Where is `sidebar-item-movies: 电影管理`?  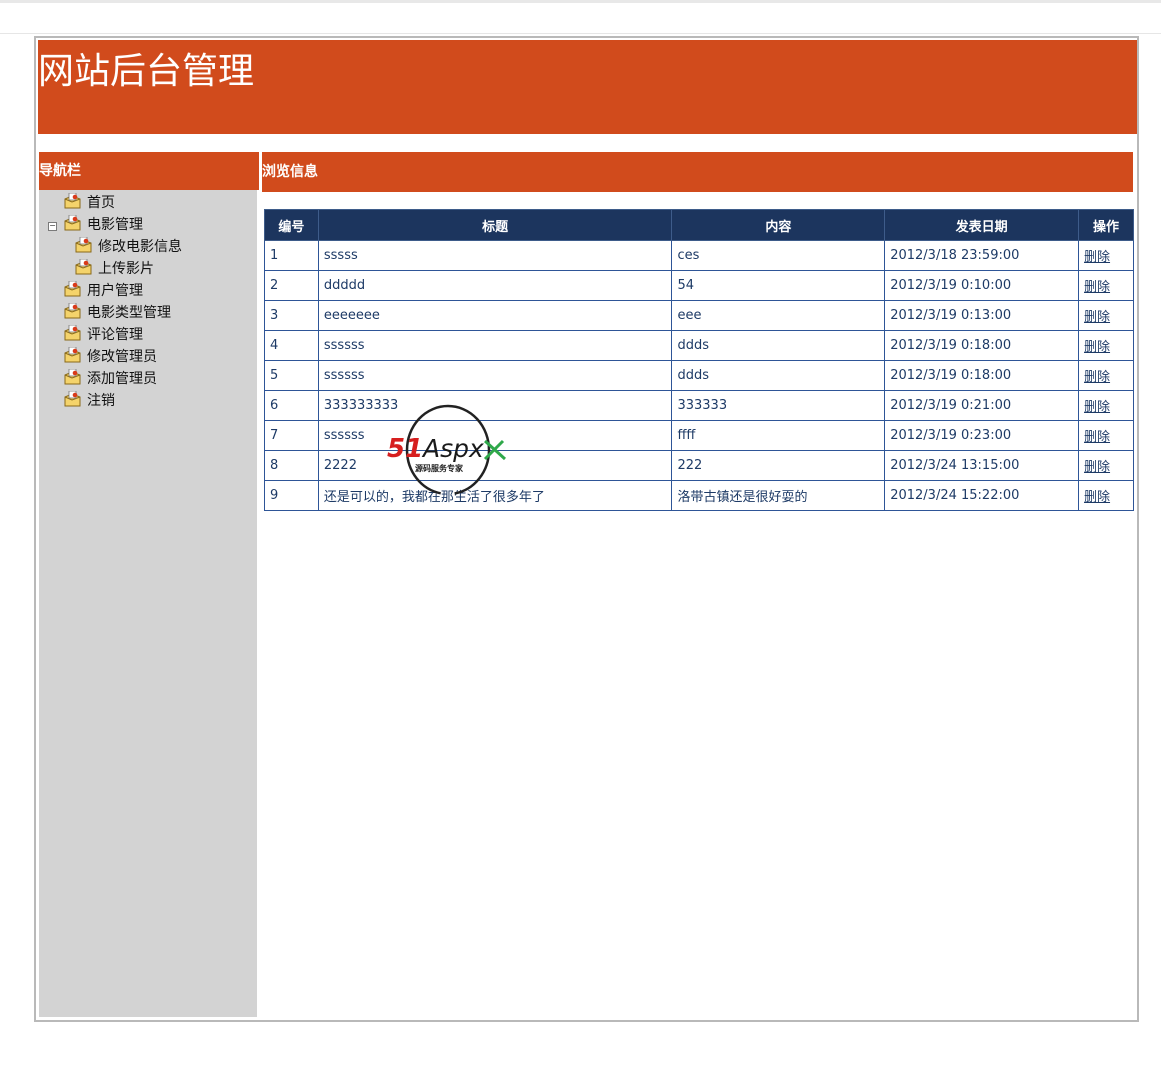
sidebar-item-movies: 电影管理 is located at coordinates (103, 225).